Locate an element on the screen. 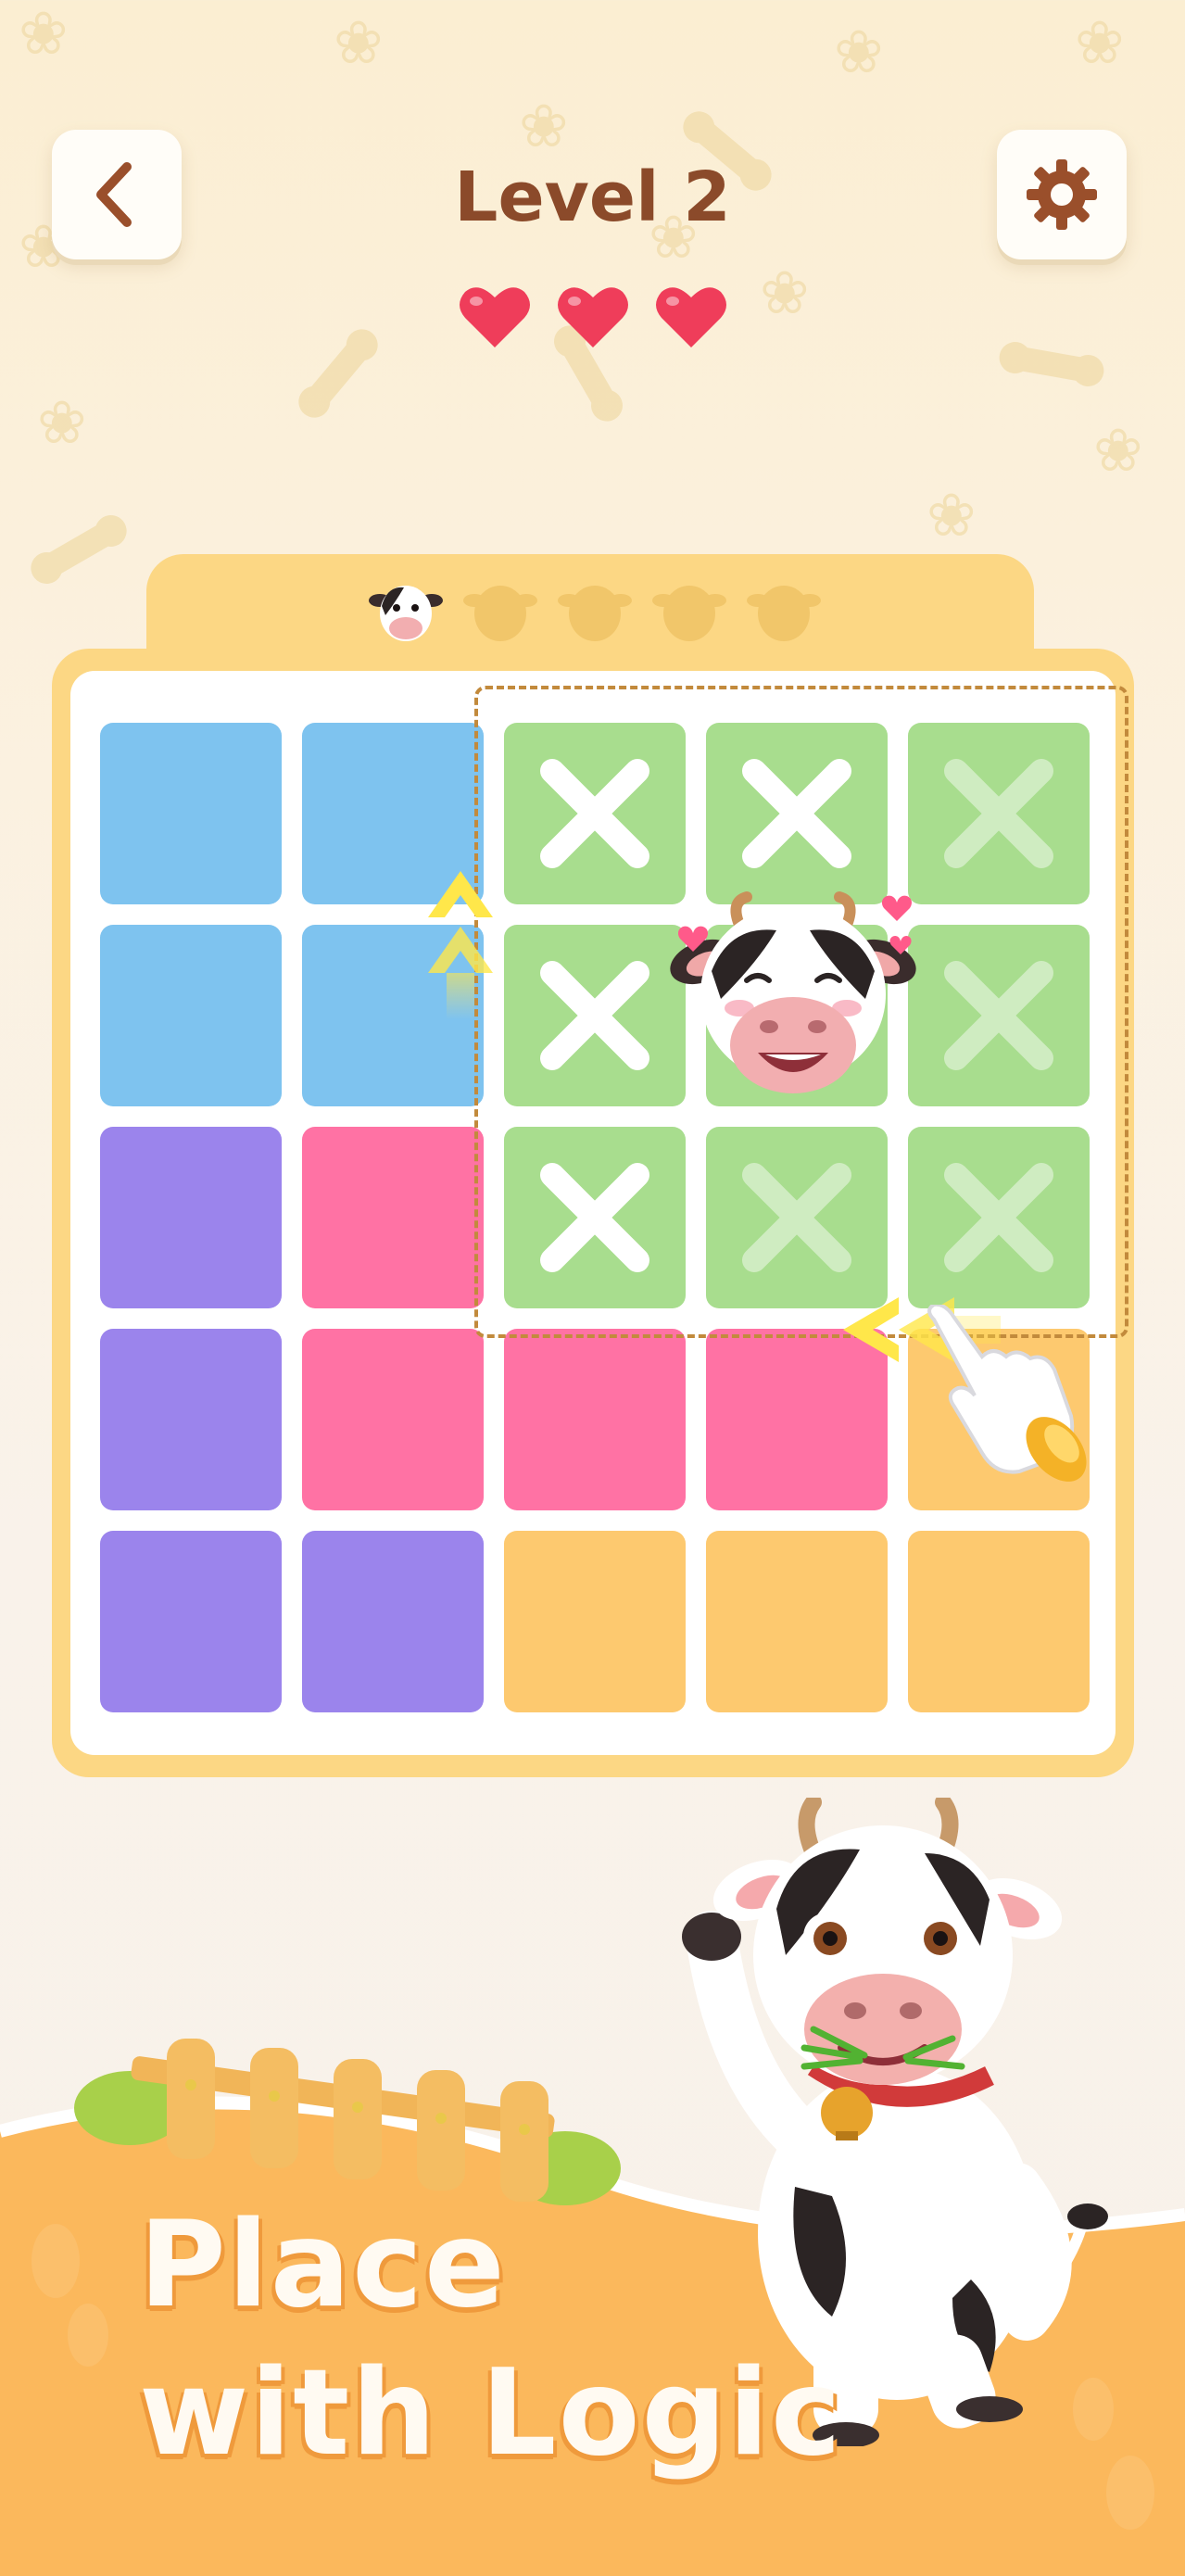  pointer-hand-icon is located at coordinates (1007, 1393).